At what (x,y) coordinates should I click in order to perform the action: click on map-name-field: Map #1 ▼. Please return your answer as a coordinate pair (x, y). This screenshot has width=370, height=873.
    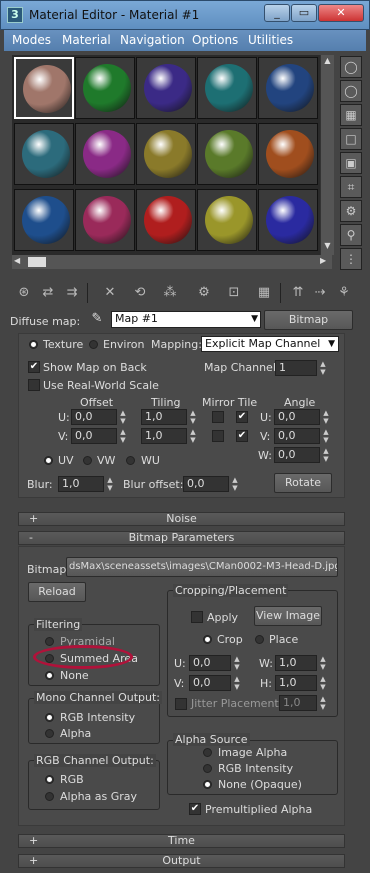
    Looking at the image, I should click on (186, 319).